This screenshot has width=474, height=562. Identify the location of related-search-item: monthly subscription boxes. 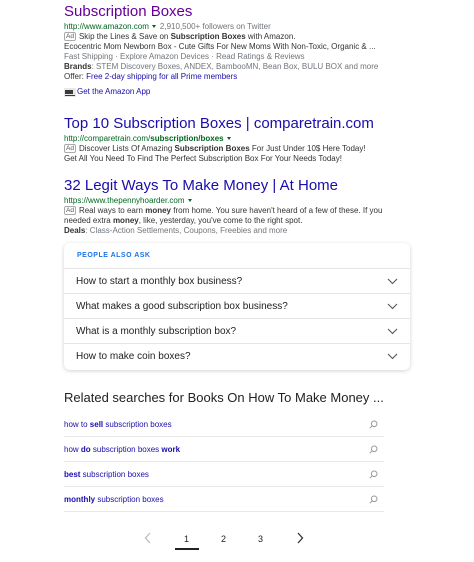
(224, 499).